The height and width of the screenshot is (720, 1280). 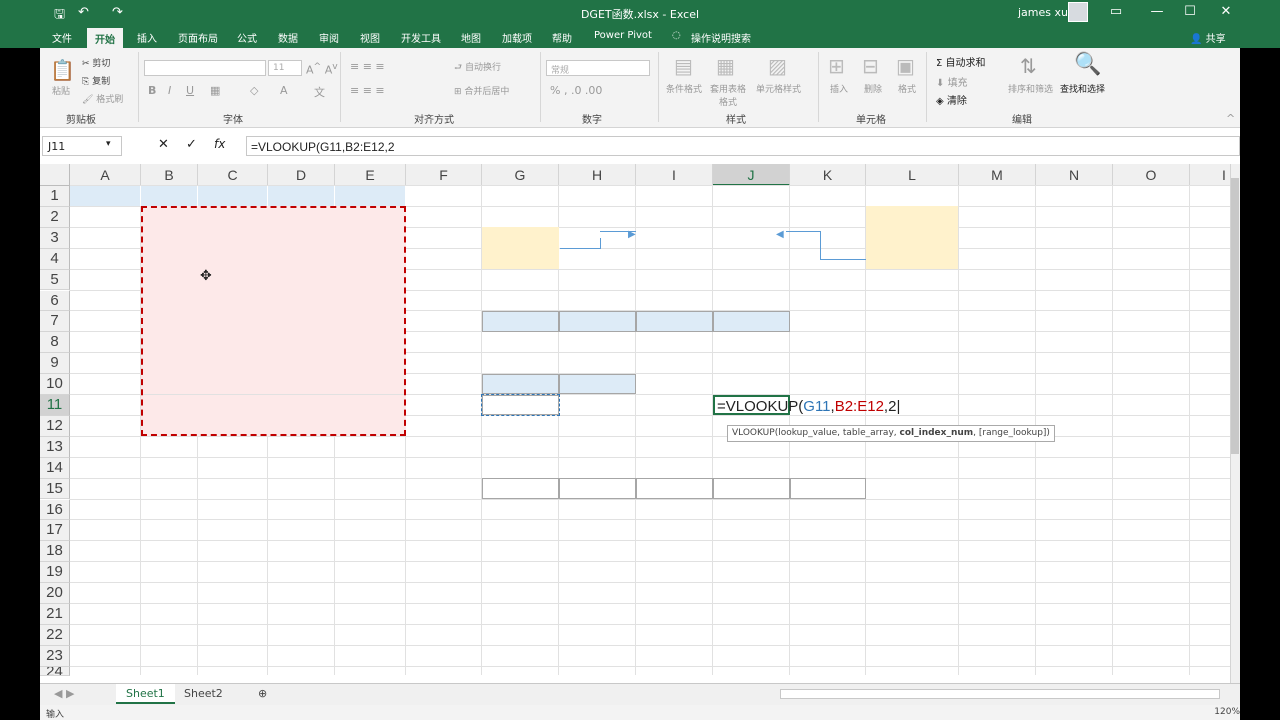 I want to click on tab-map: 地图, so click(x=471, y=37).